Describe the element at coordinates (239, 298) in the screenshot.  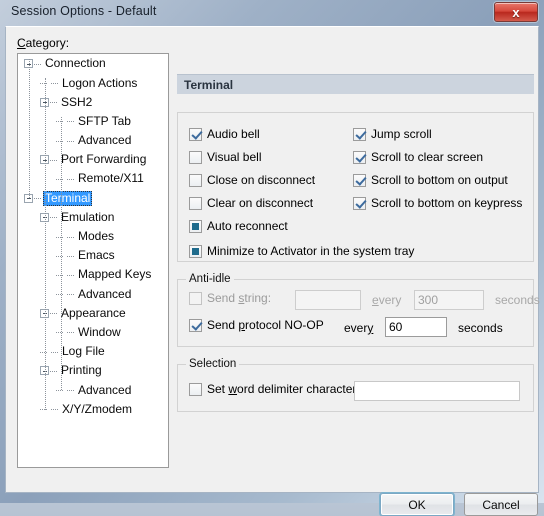
I see `send-string-label: Send string:` at that location.